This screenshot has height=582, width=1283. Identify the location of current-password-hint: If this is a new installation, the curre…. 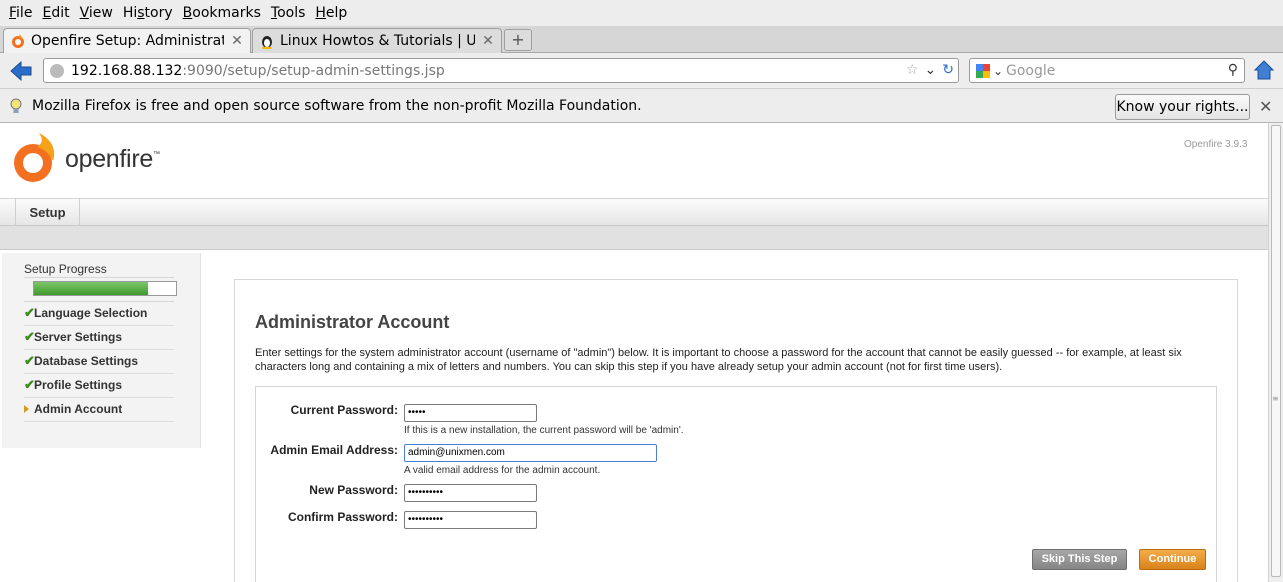
(544, 430).